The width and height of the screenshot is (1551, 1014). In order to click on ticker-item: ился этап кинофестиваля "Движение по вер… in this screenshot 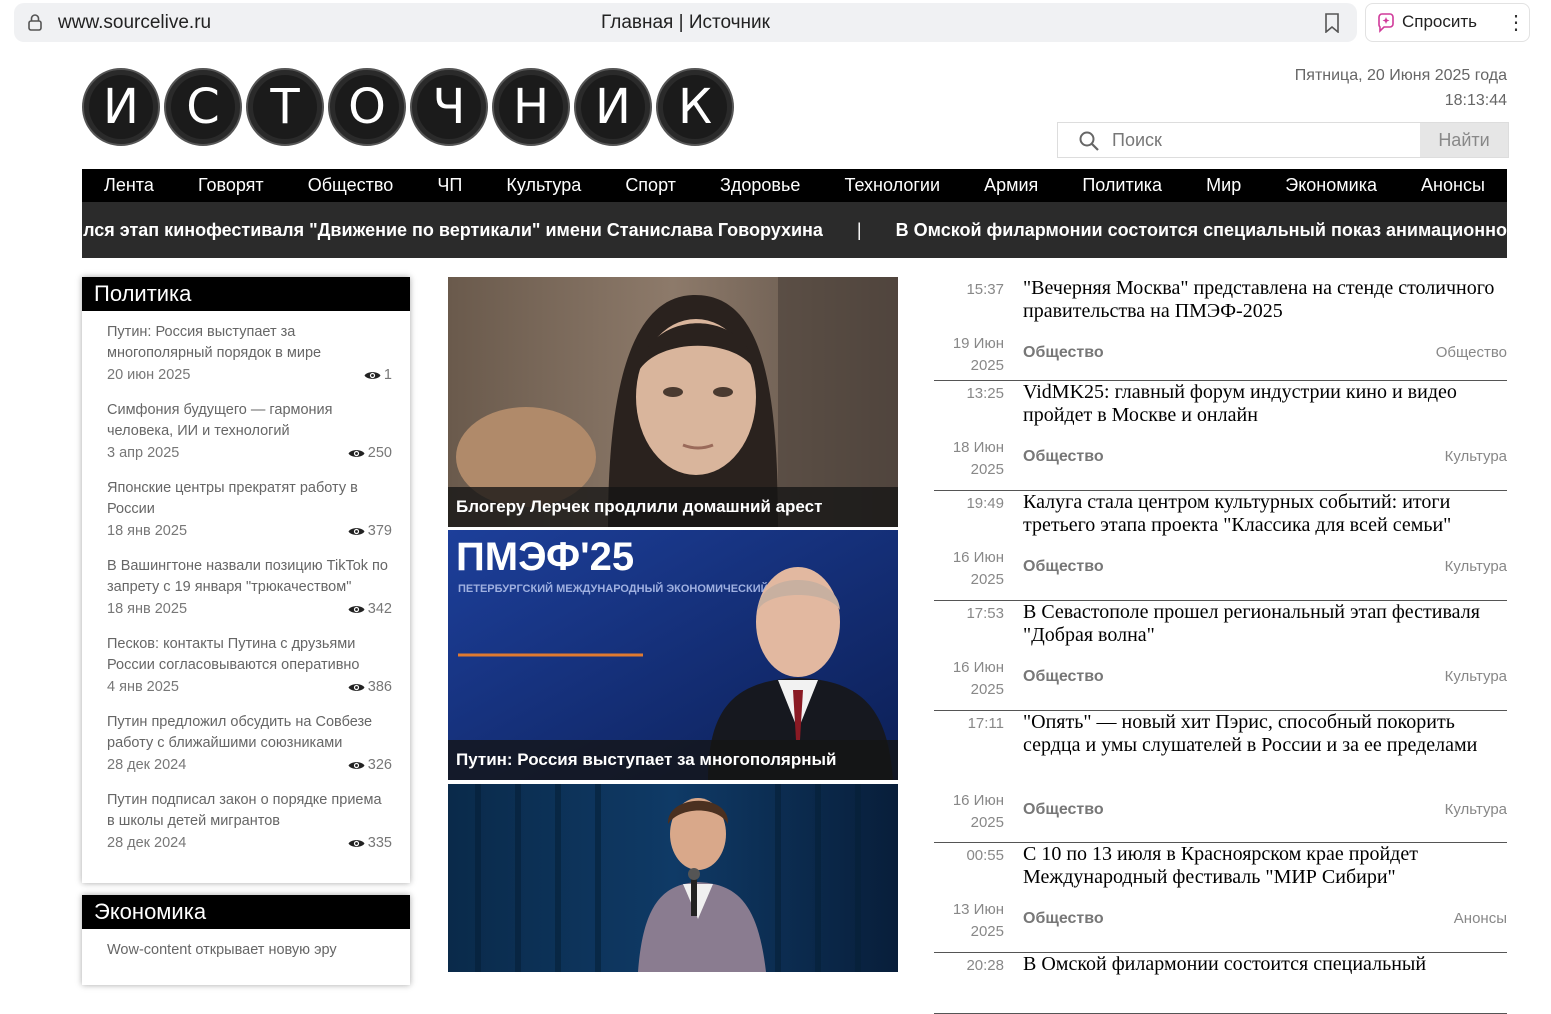, I will do `click(452, 230)`.